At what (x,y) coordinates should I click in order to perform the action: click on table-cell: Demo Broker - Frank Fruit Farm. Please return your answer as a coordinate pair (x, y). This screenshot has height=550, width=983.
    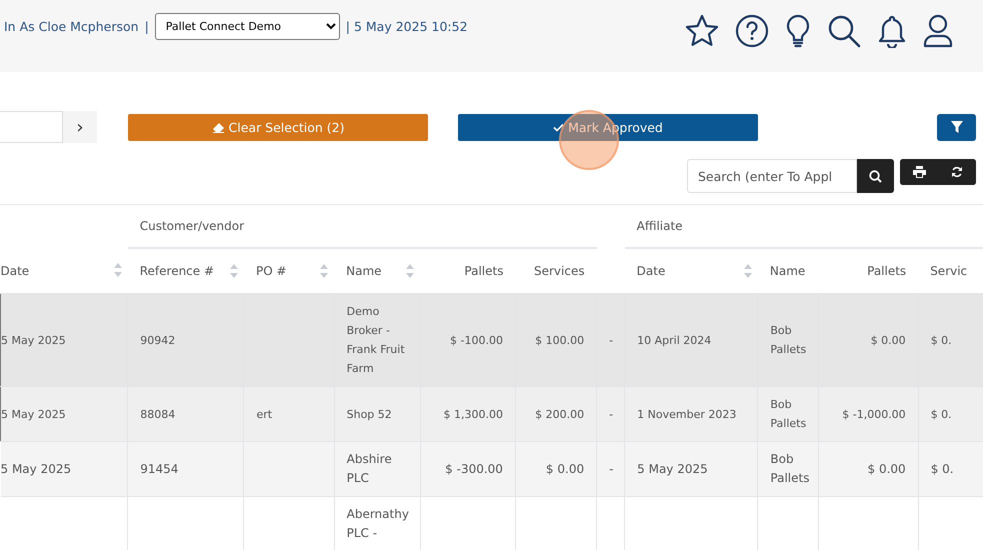
    Looking at the image, I should click on (375, 340).